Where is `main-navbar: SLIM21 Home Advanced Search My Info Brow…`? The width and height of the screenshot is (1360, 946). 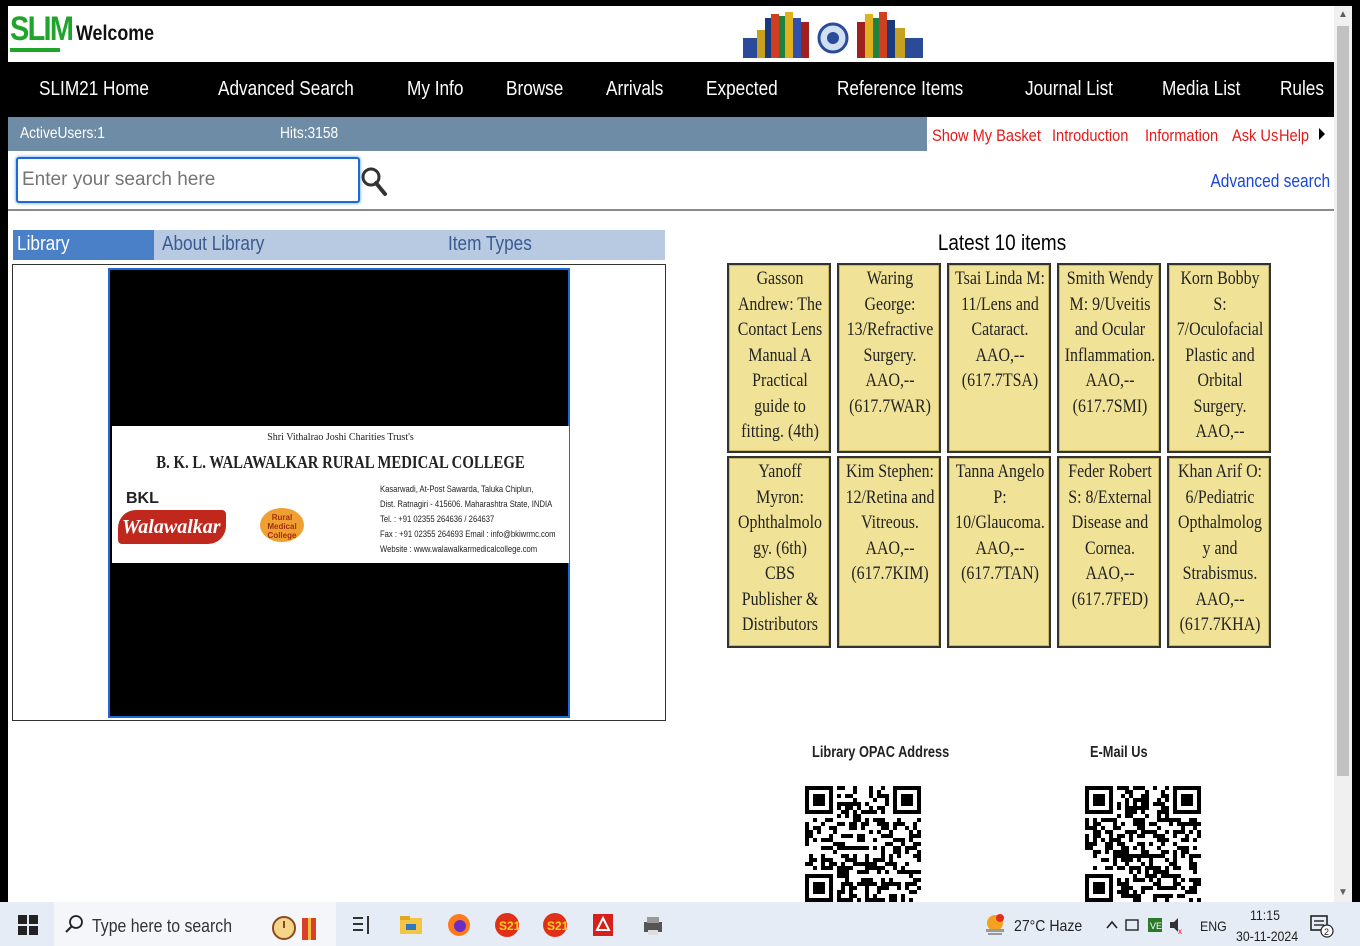 main-navbar: SLIM21 Home Advanced Search My Info Brow… is located at coordinates (671, 89).